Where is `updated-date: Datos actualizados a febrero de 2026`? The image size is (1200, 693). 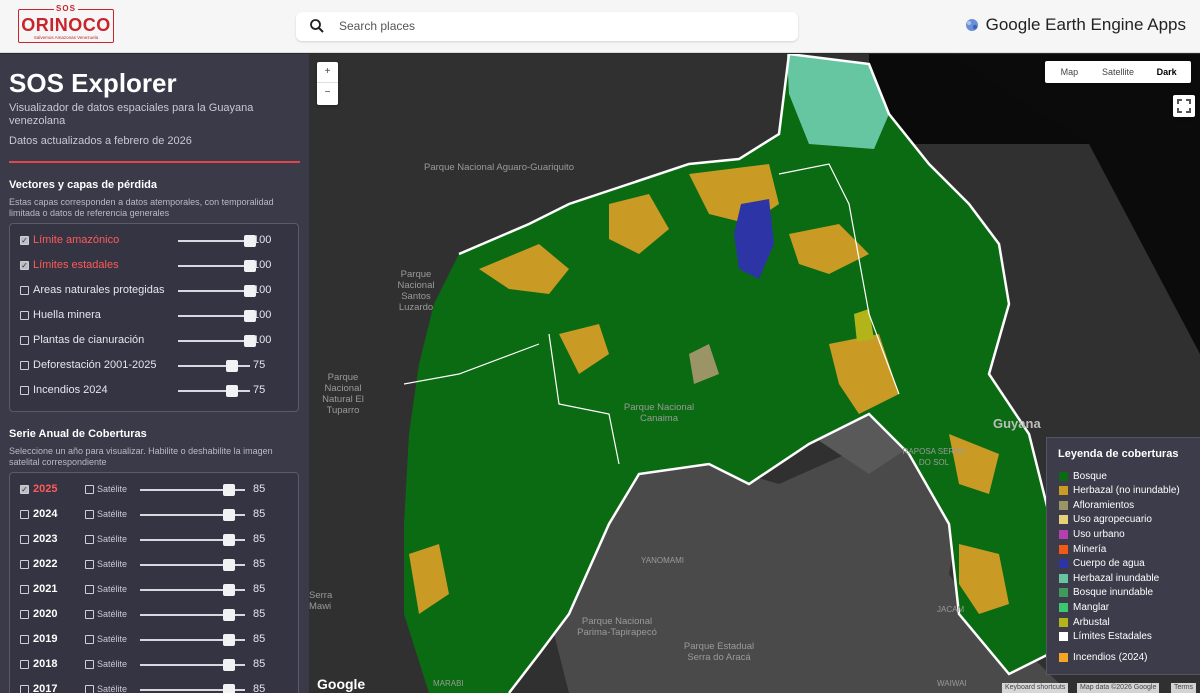
updated-date: Datos actualizados a febrero de 2026 is located at coordinates (100, 141).